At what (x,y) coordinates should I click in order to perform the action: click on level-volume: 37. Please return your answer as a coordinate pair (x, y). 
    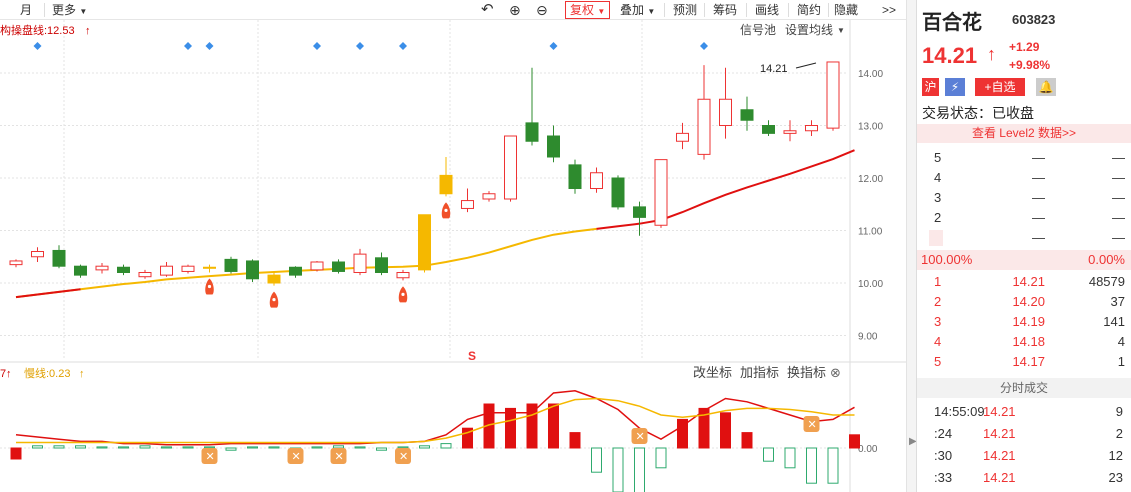
    Looking at the image, I should click on (1117, 301).